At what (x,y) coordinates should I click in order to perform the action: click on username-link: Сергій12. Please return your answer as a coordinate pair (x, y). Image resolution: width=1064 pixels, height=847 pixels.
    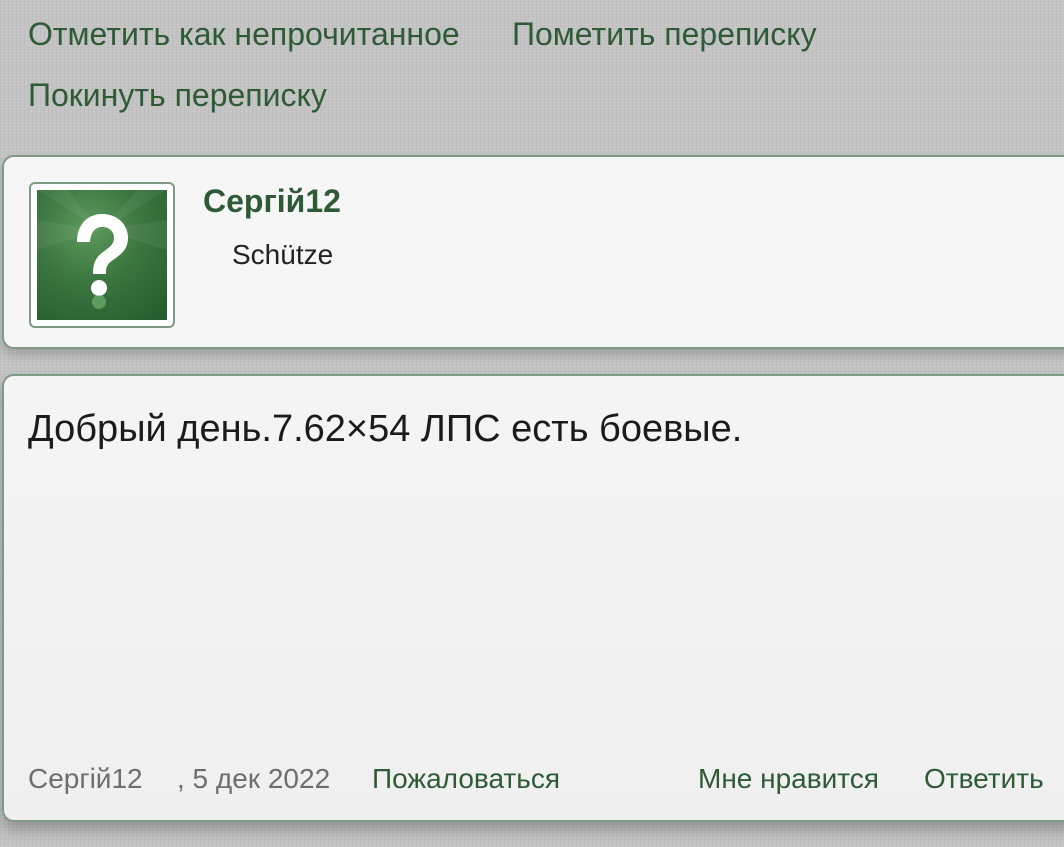
    Looking at the image, I should click on (272, 201).